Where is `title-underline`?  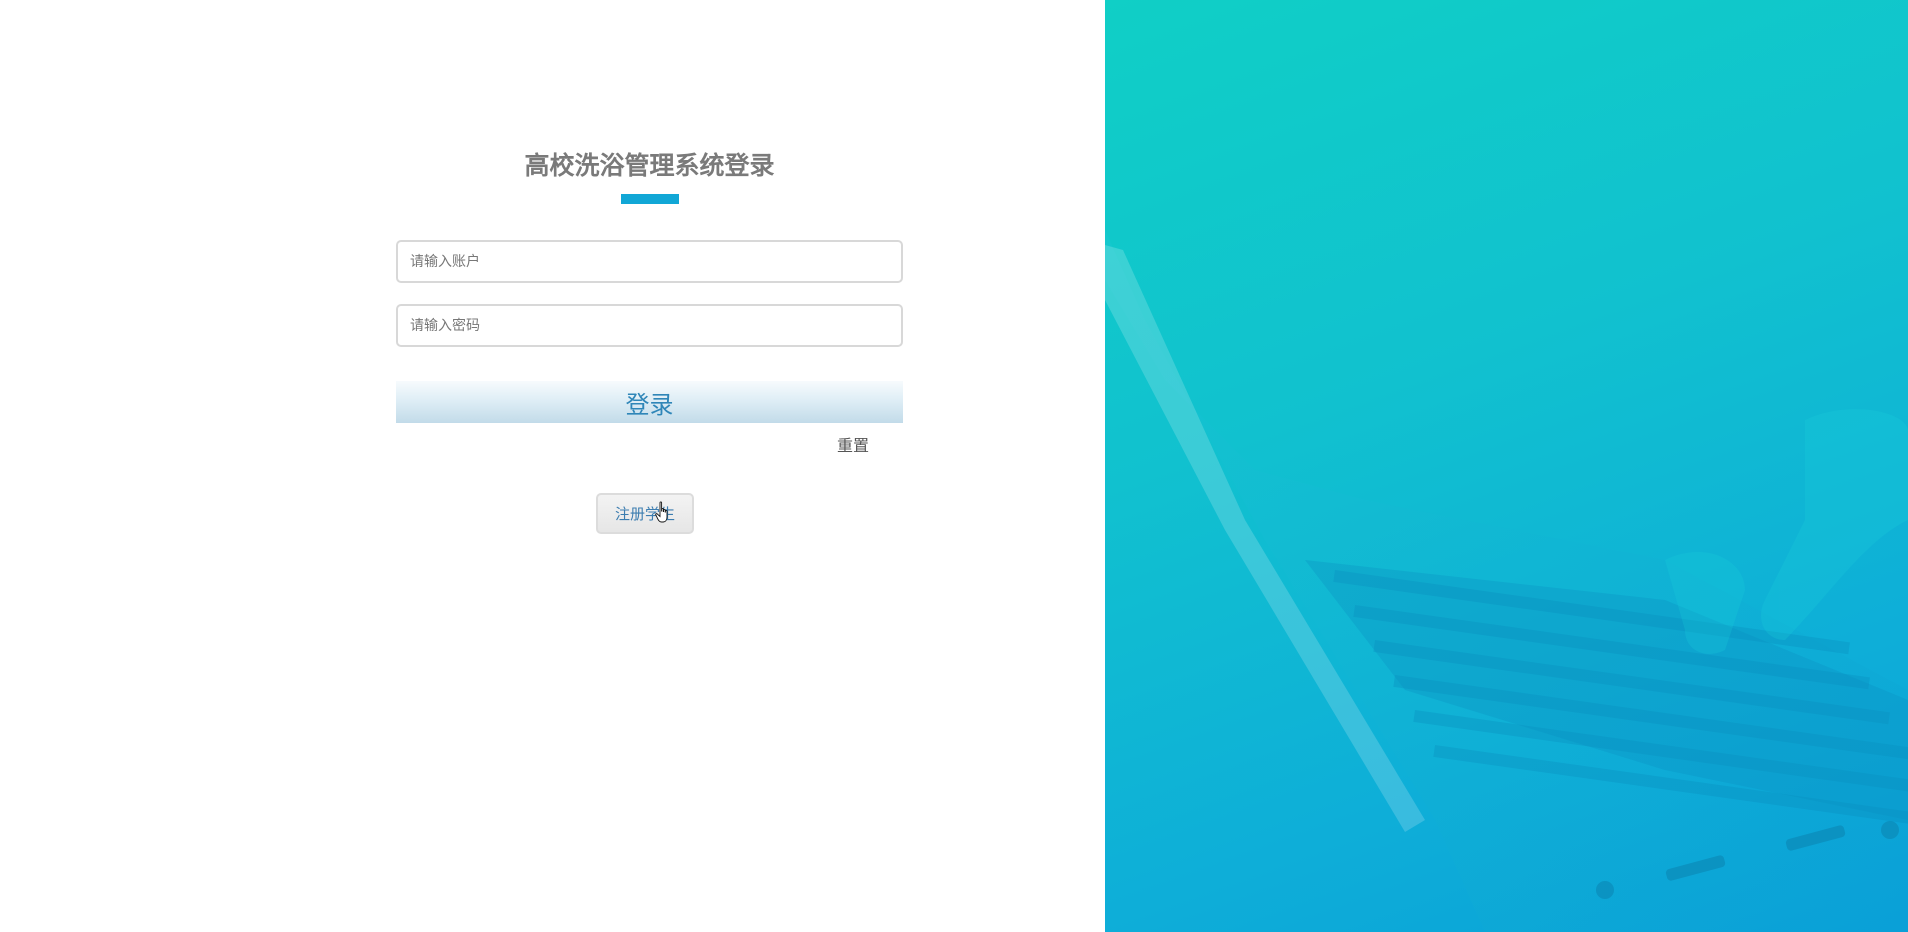 title-underline is located at coordinates (649, 199).